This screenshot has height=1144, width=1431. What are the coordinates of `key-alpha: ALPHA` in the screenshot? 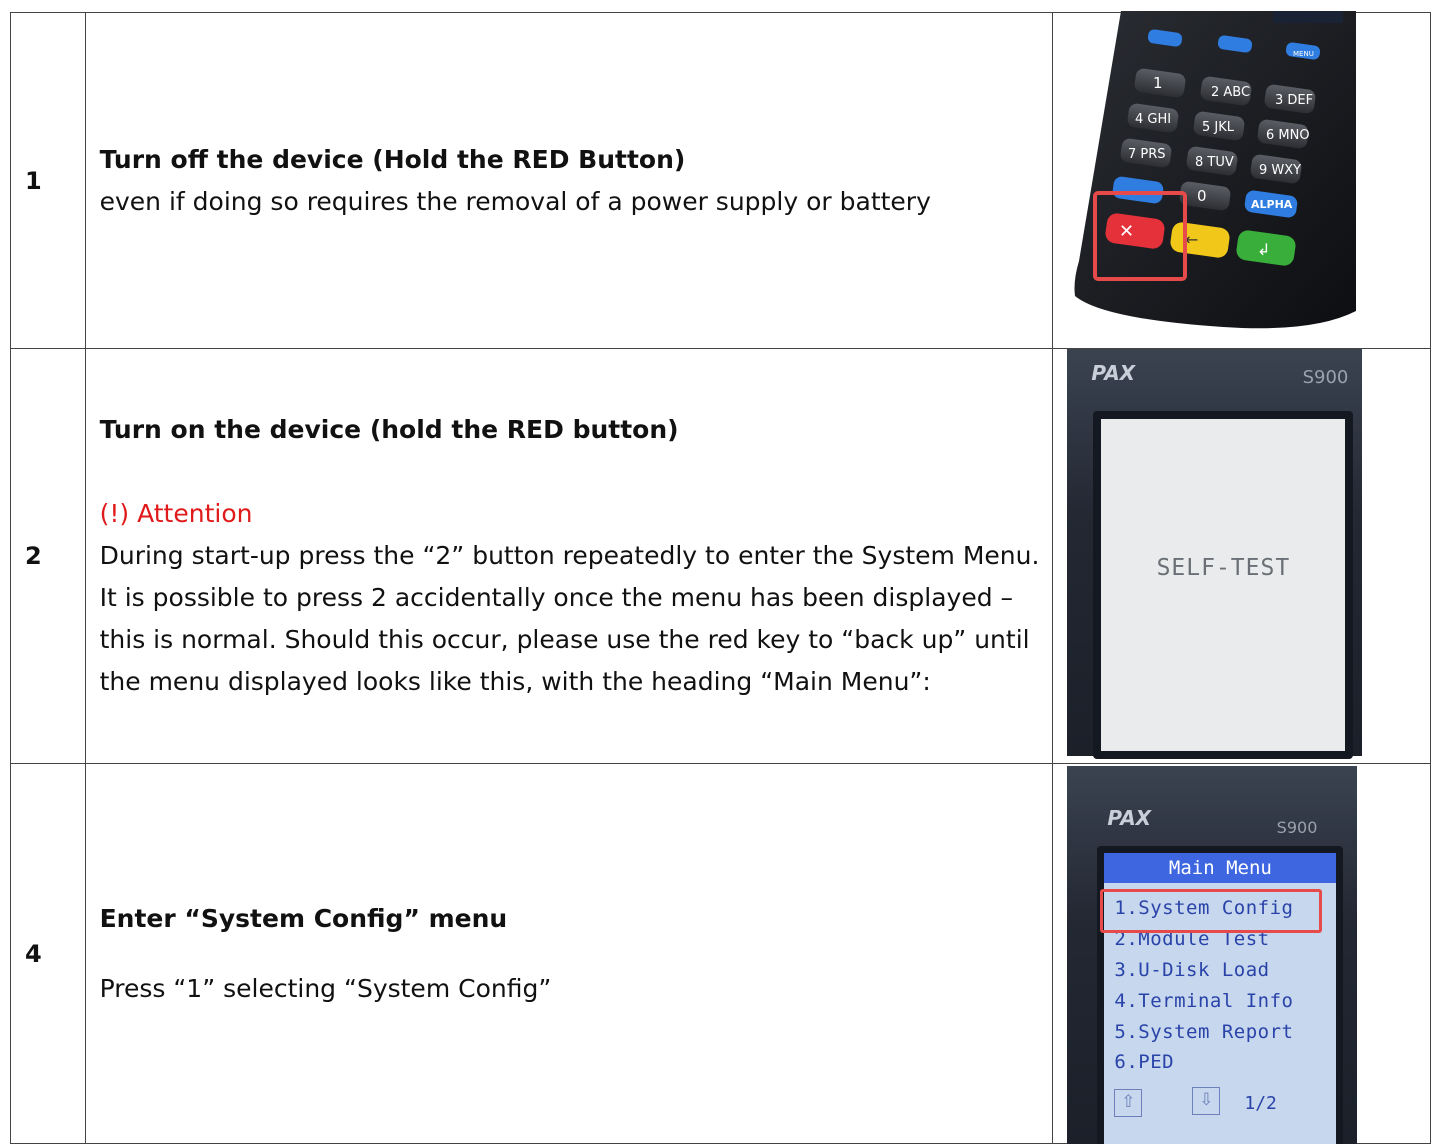 It's located at (1272, 204).